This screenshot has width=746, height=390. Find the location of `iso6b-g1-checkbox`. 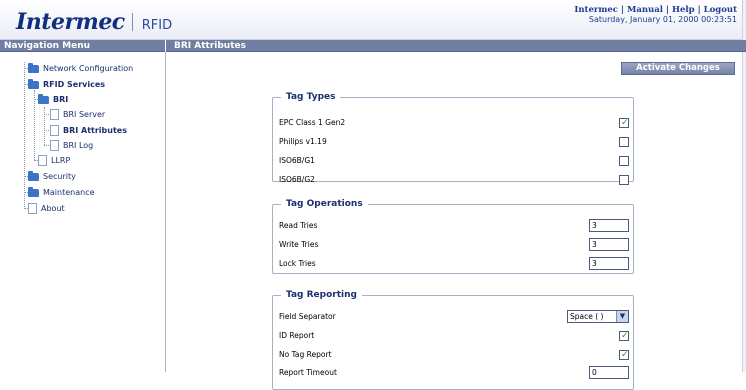

iso6b-g1-checkbox is located at coordinates (624, 161).